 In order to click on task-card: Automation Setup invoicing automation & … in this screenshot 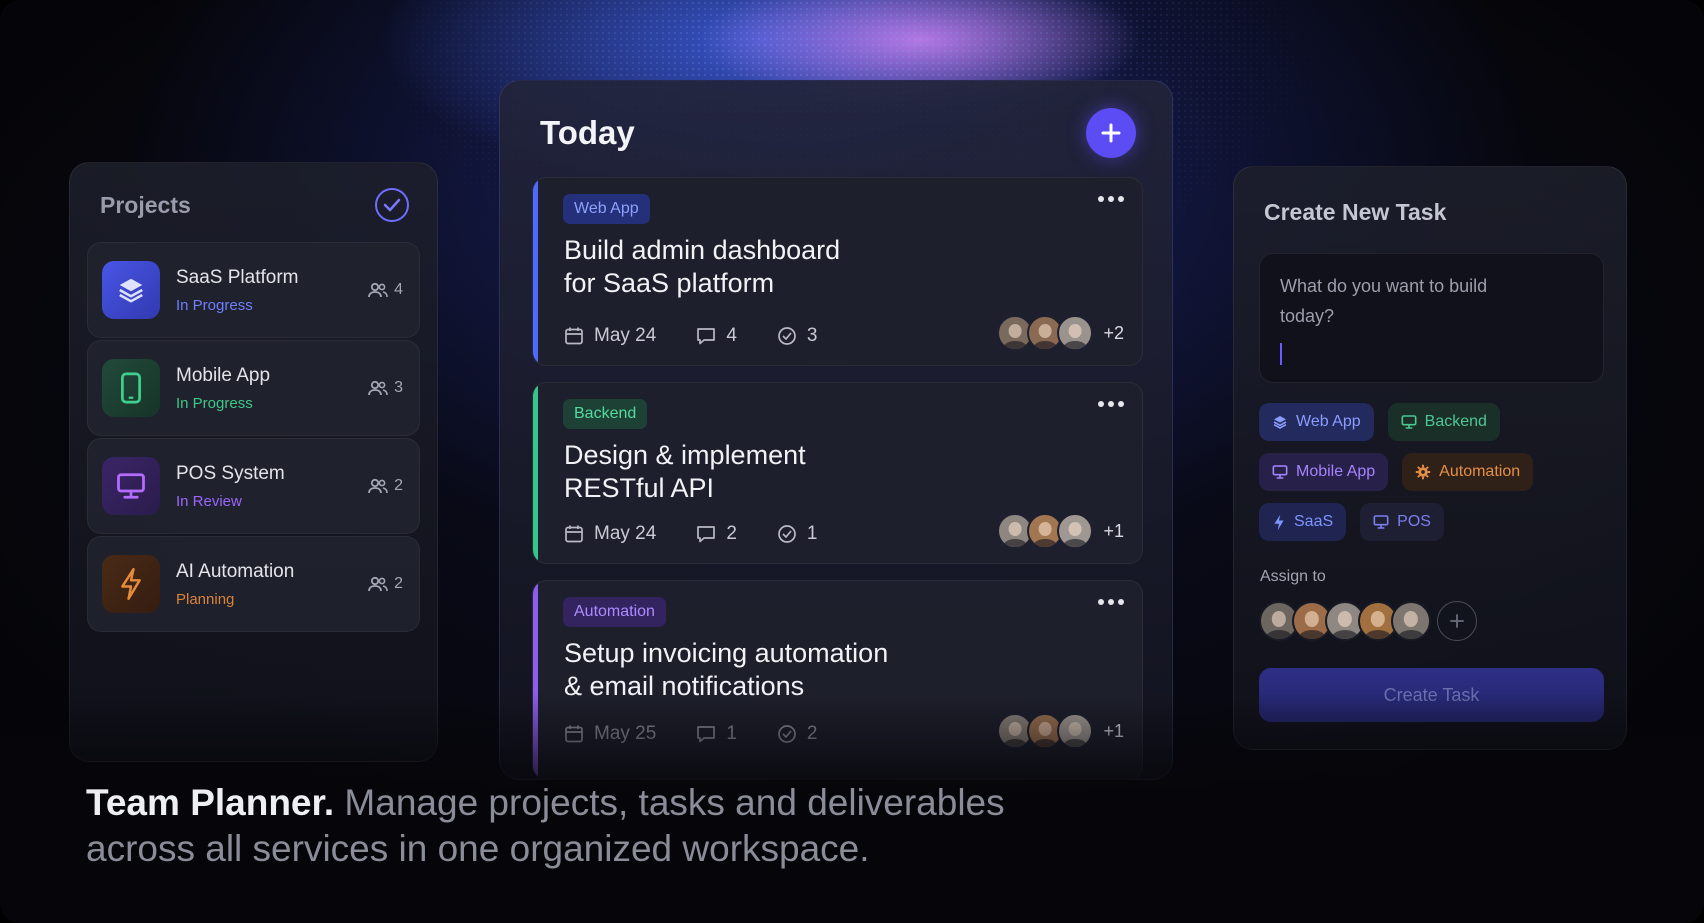, I will do `click(837, 680)`.